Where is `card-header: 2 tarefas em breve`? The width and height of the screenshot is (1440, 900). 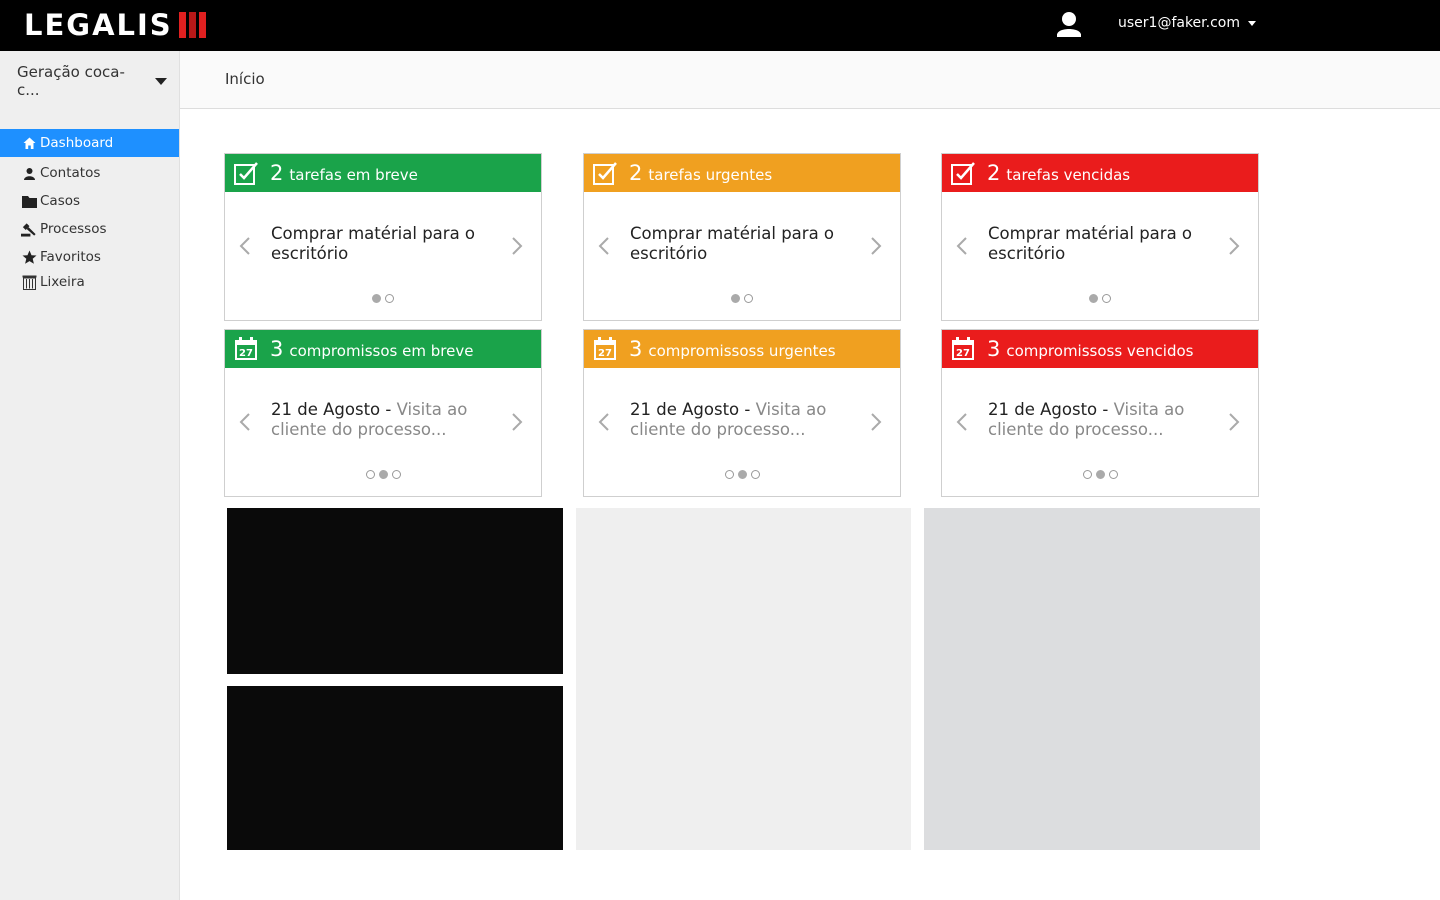 card-header: 2 tarefas em breve is located at coordinates (383, 173).